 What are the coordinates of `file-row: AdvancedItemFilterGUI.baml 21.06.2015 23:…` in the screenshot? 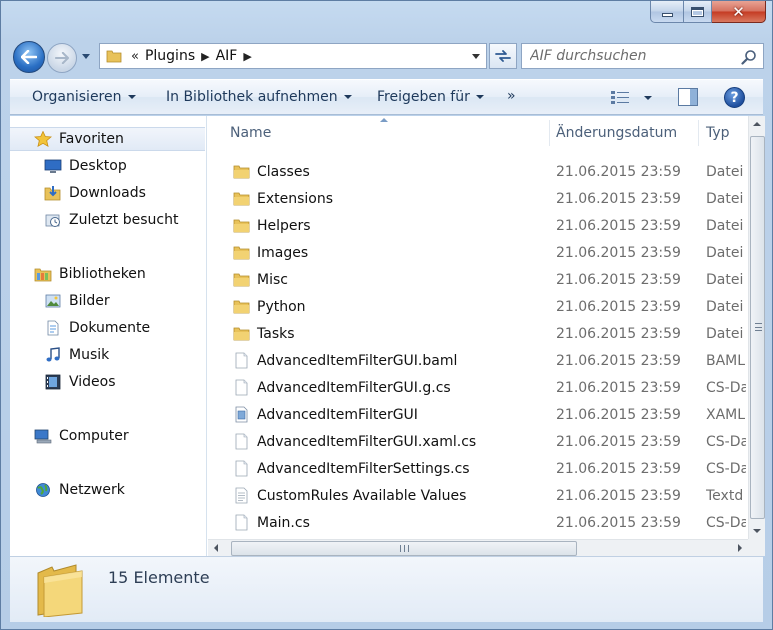 It's located at (478, 360).